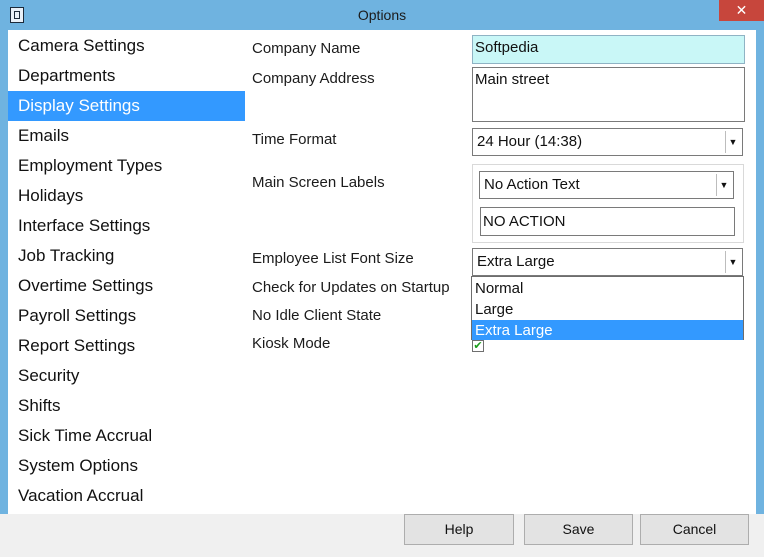 The height and width of the screenshot is (557, 764). Describe the element at coordinates (607, 262) in the screenshot. I see `font-size-select: Extra Large ▼` at that location.